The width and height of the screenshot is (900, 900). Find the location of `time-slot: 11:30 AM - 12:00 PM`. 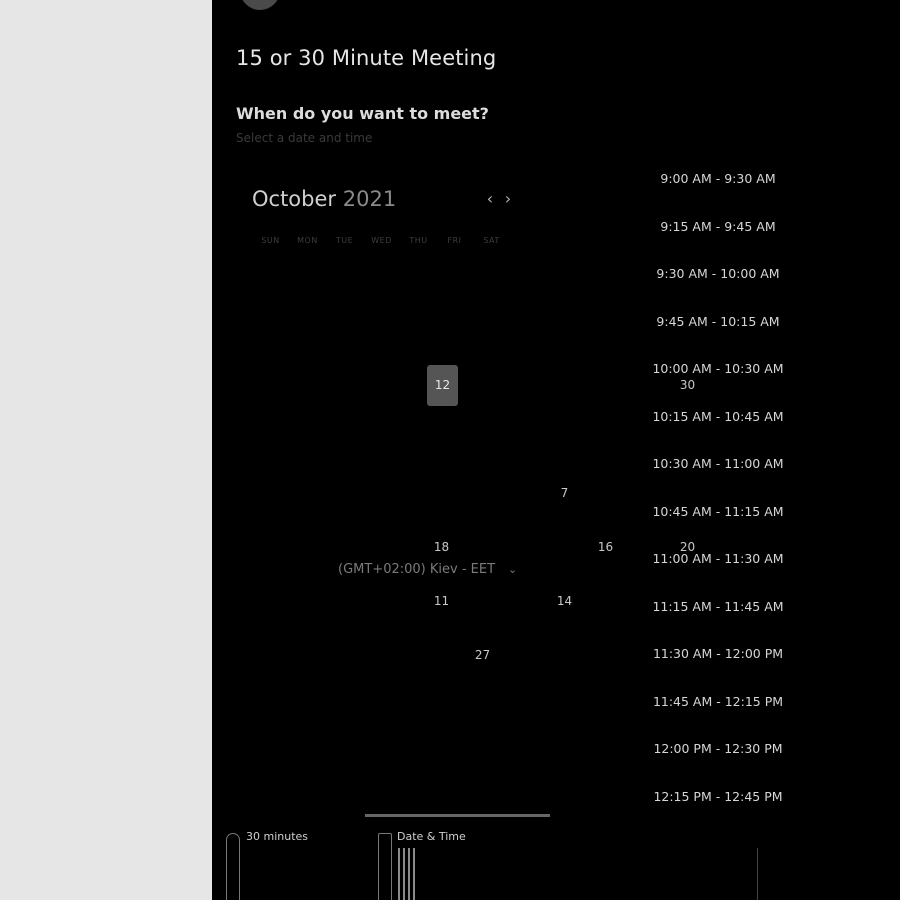

time-slot: 11:30 AM - 12:00 PM is located at coordinates (718, 653).